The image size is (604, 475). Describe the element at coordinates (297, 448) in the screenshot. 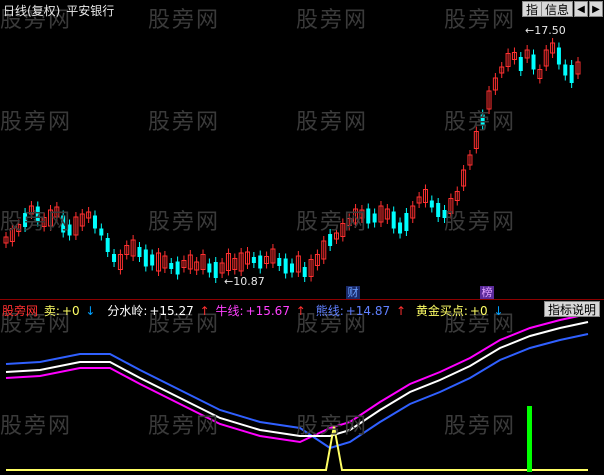

I see `gold-buy-line` at that location.